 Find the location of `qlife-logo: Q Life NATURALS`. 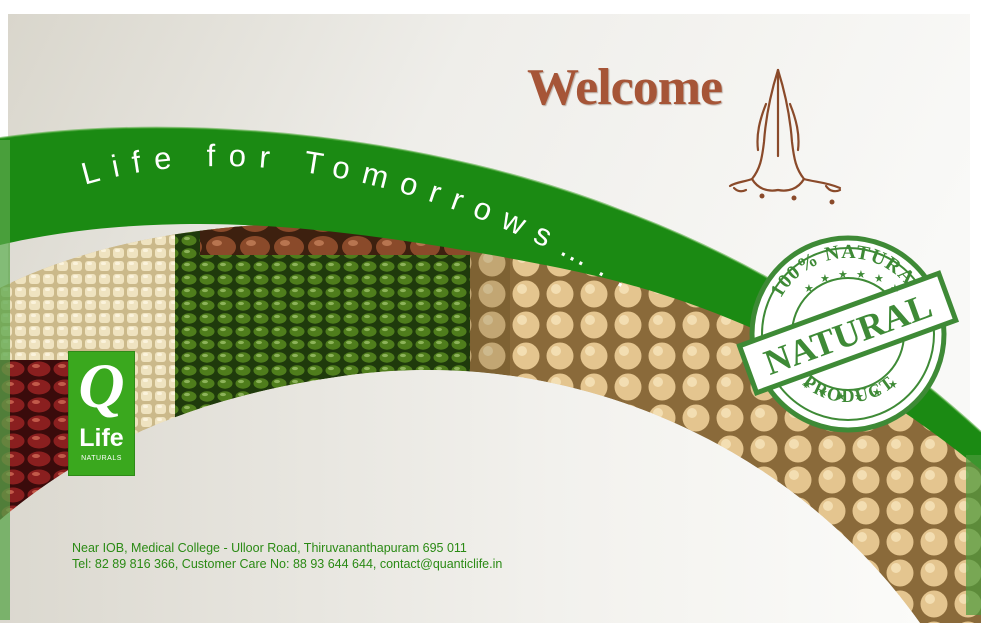

qlife-logo: Q Life NATURALS is located at coordinates (101, 413).